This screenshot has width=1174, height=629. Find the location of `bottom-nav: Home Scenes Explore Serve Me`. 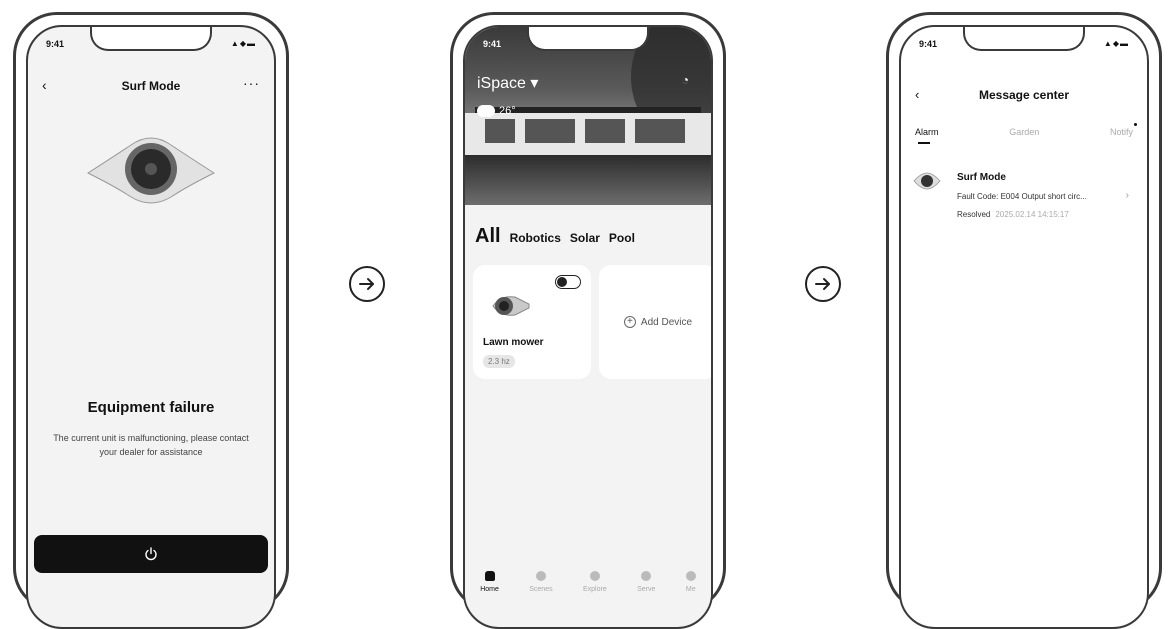

bottom-nav: Home Scenes Explore Serve Me is located at coordinates (588, 581).